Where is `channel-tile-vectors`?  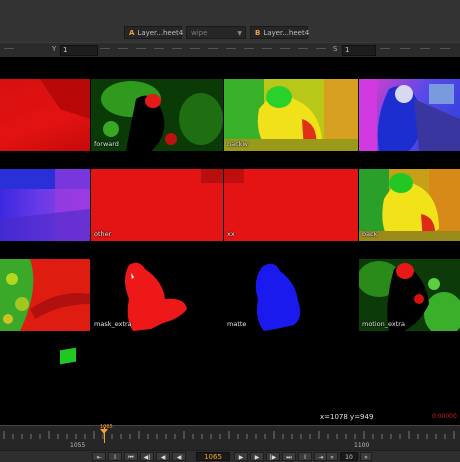 channel-tile-vectors is located at coordinates (409, 115).